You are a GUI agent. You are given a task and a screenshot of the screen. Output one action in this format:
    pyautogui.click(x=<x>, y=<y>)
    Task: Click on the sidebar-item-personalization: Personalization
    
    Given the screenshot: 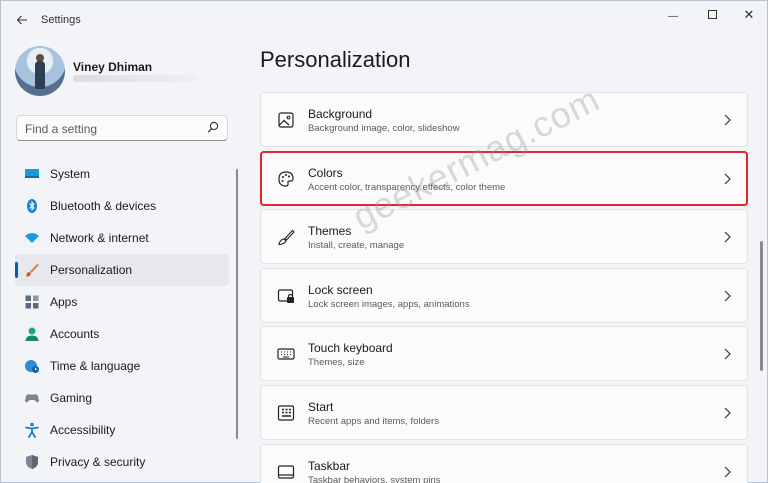 What is the action you would take?
    pyautogui.click(x=122, y=270)
    